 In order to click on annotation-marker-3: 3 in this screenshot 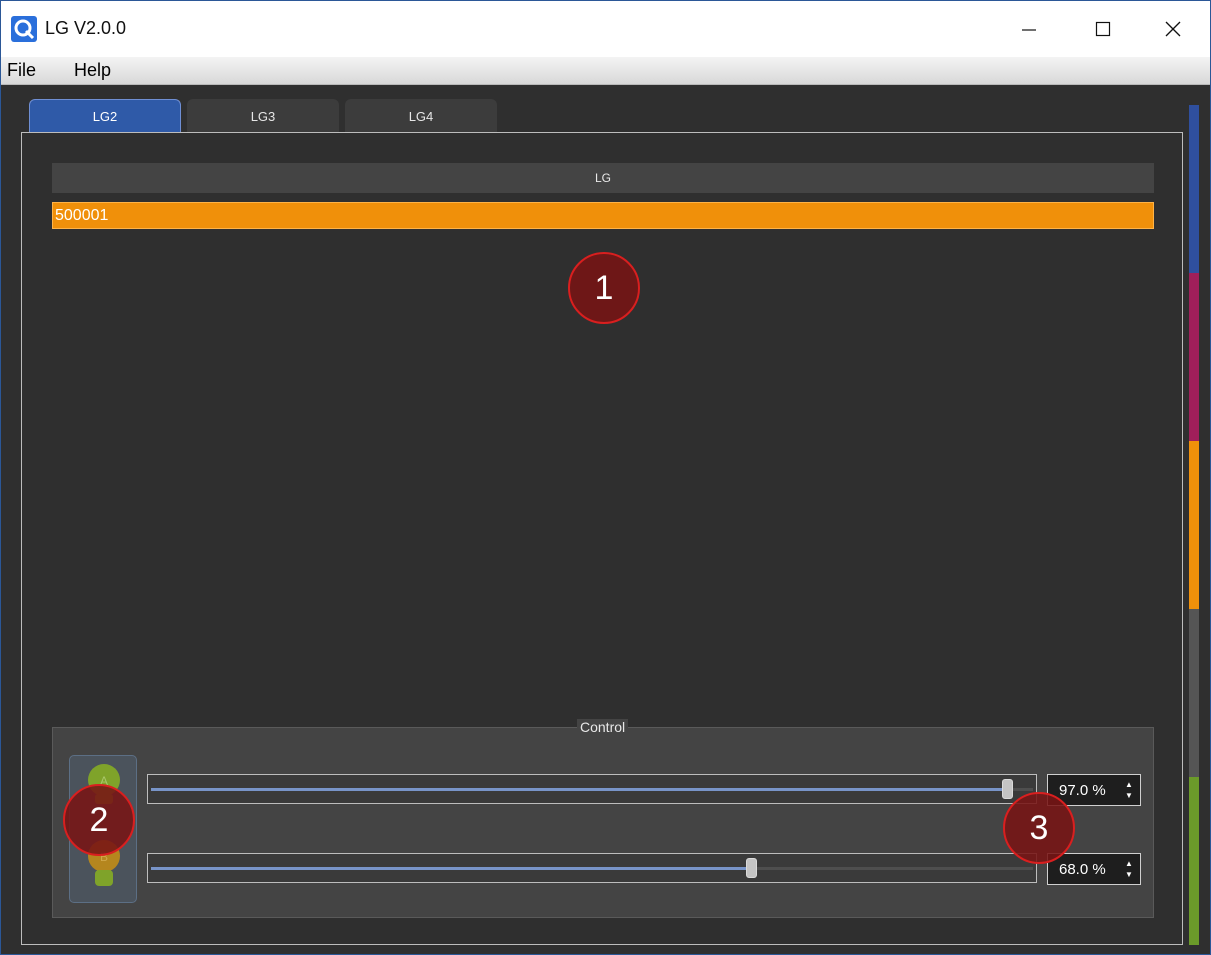, I will do `click(1039, 828)`.